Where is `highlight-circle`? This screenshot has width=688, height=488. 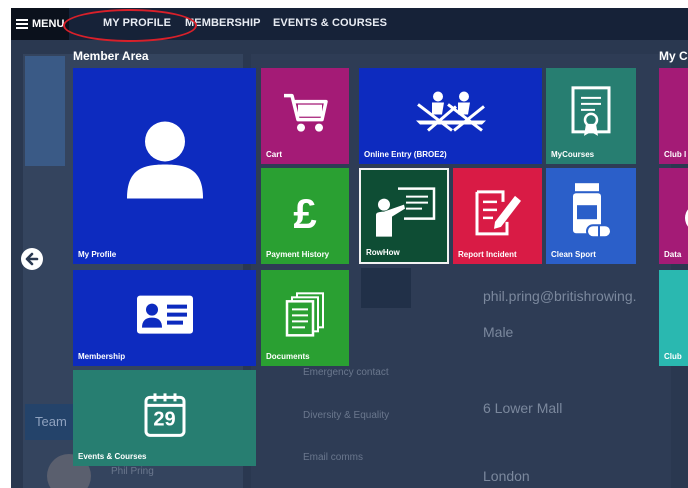 highlight-circle is located at coordinates (130, 25).